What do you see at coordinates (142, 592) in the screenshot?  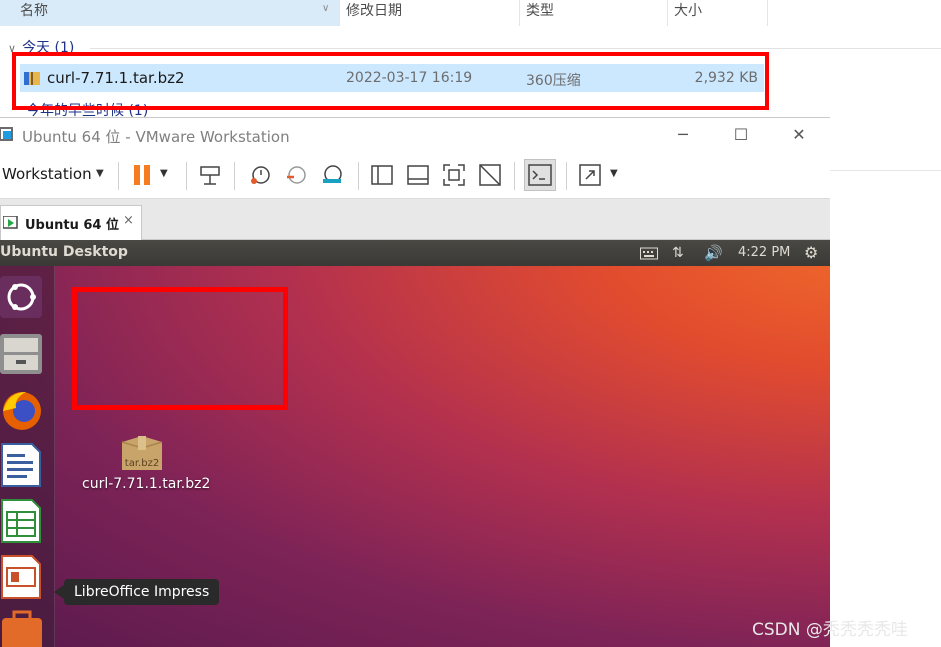 I see `launcher-tooltip: LibreOffice Impress` at bounding box center [142, 592].